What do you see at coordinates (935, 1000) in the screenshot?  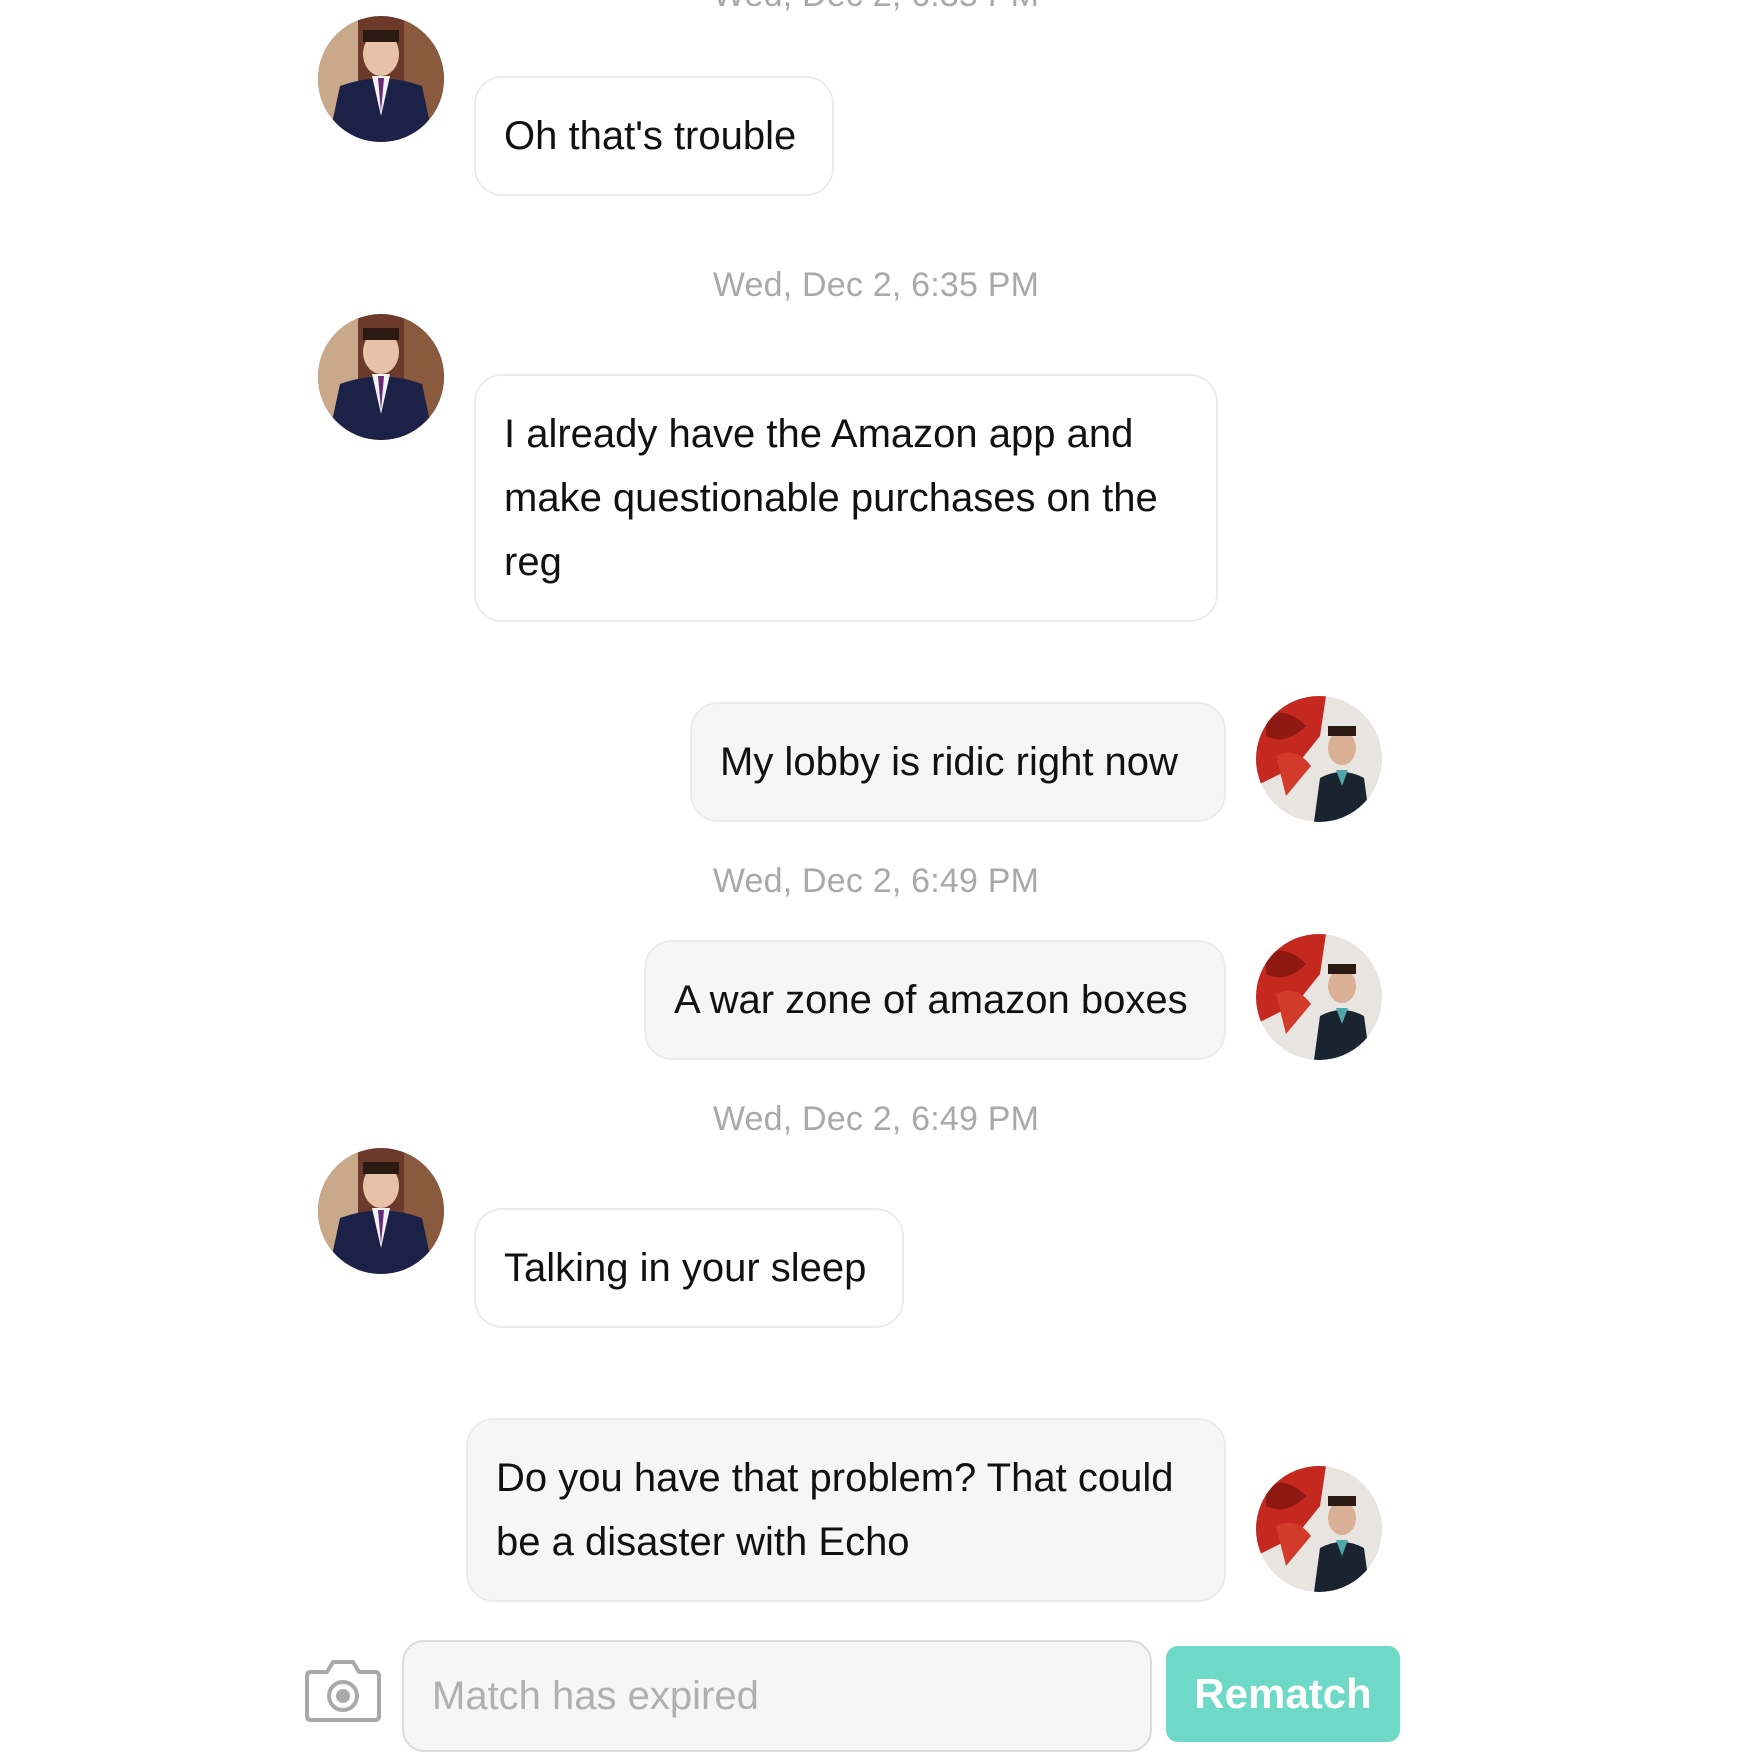 I see `message-bubble-sent: A war zone of amazon boxes` at bounding box center [935, 1000].